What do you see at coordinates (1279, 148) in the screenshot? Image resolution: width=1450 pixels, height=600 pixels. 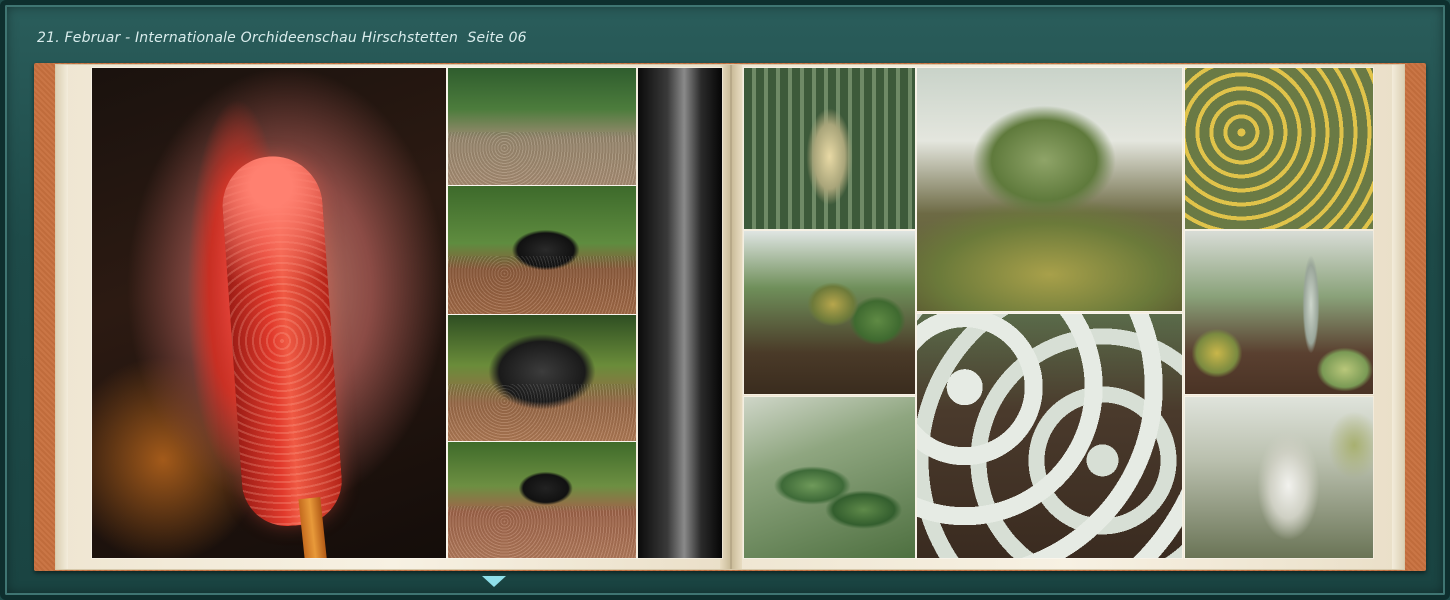 I see `cactus-field-photo` at bounding box center [1279, 148].